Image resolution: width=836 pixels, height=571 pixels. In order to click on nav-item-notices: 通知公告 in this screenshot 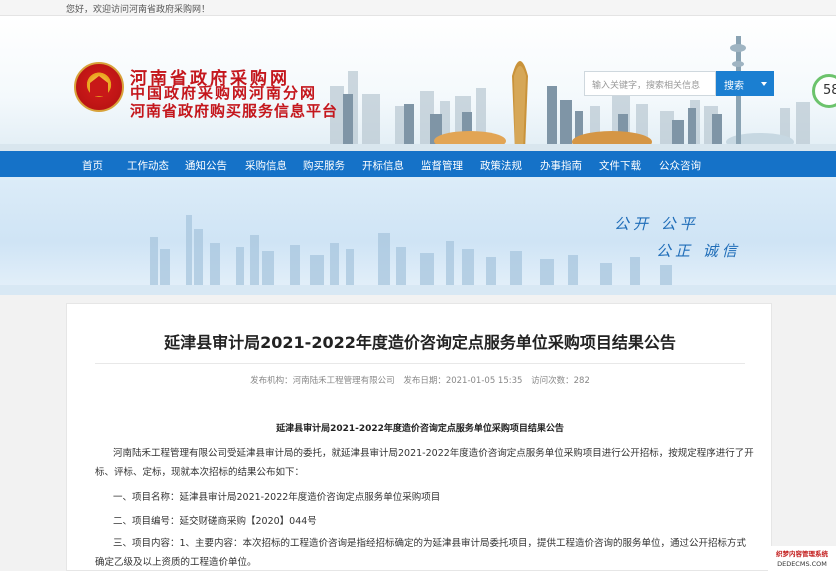, I will do `click(206, 165)`.